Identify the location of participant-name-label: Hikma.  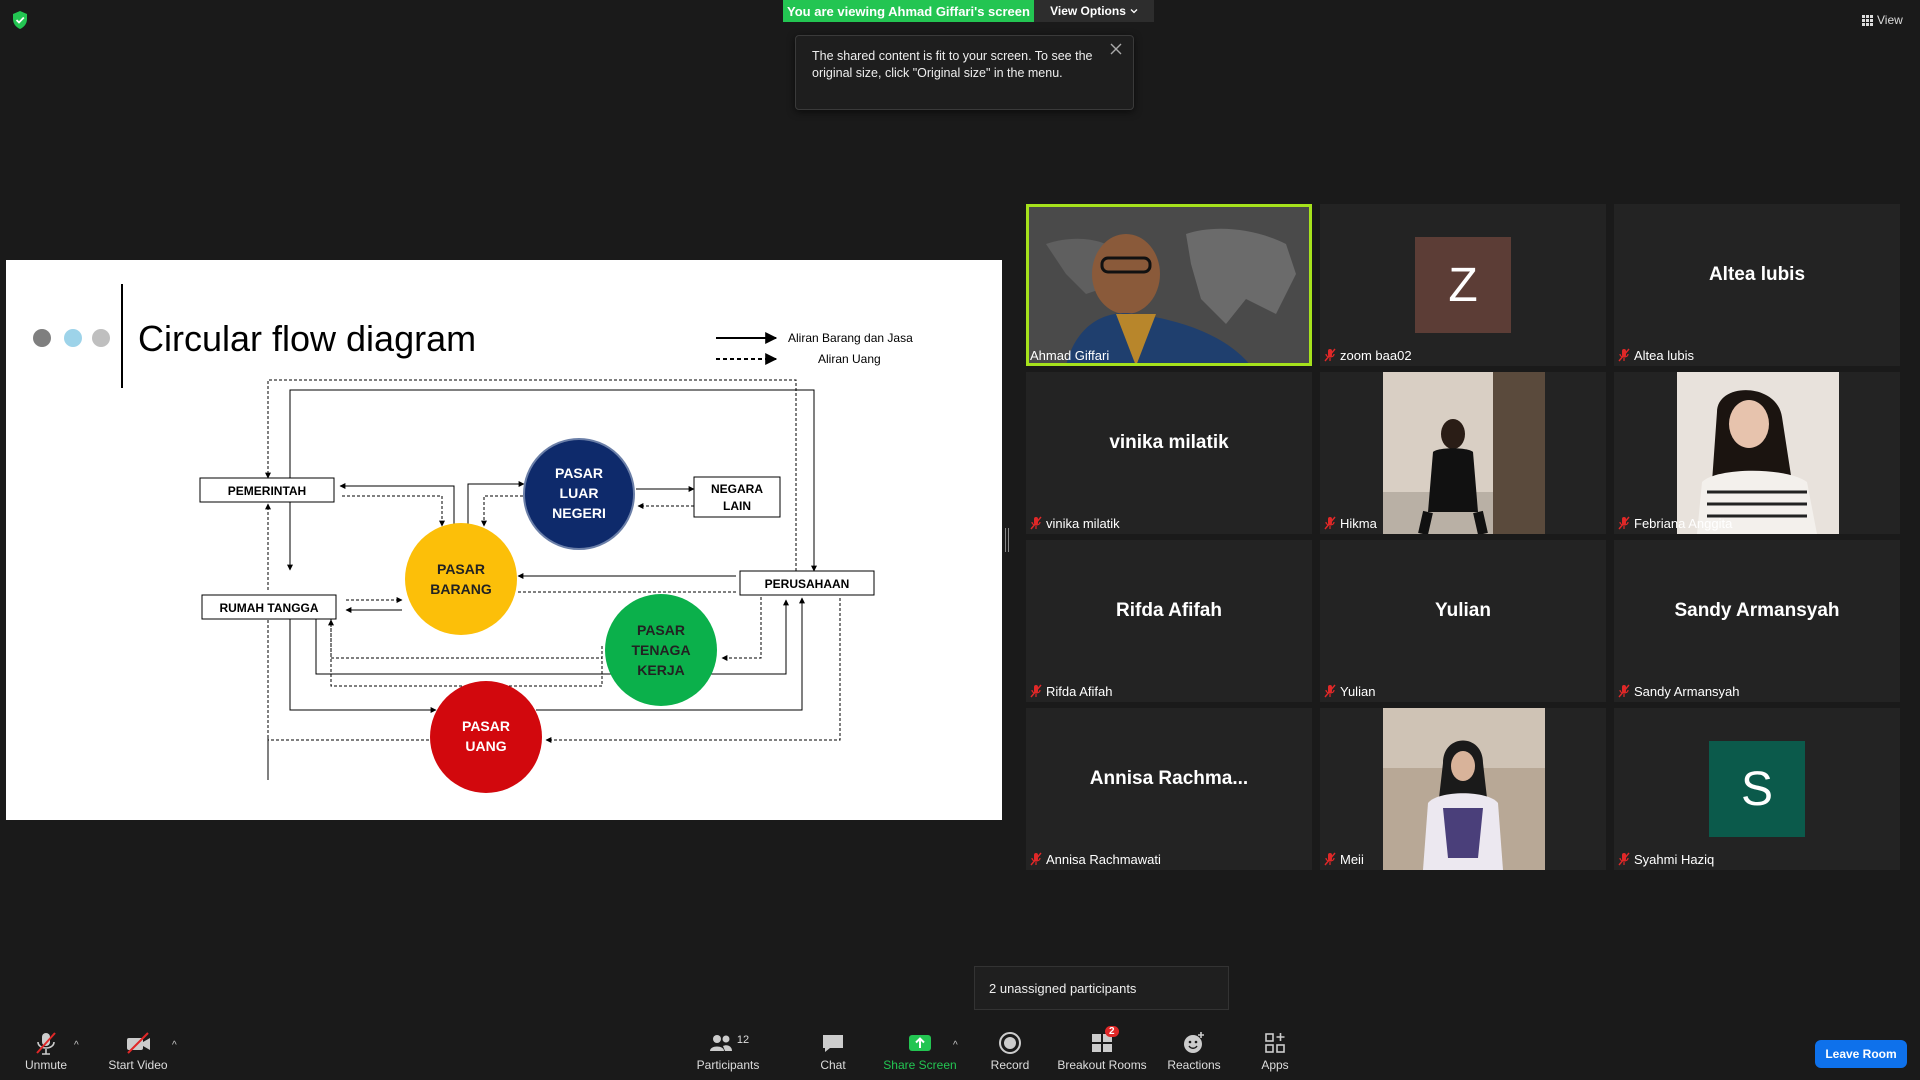
(1350, 523).